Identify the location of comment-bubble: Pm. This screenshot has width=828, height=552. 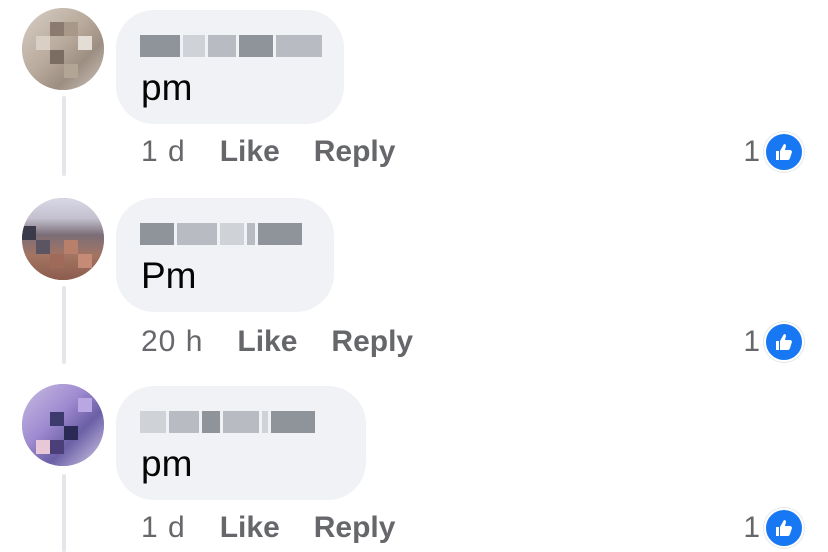
(225, 255).